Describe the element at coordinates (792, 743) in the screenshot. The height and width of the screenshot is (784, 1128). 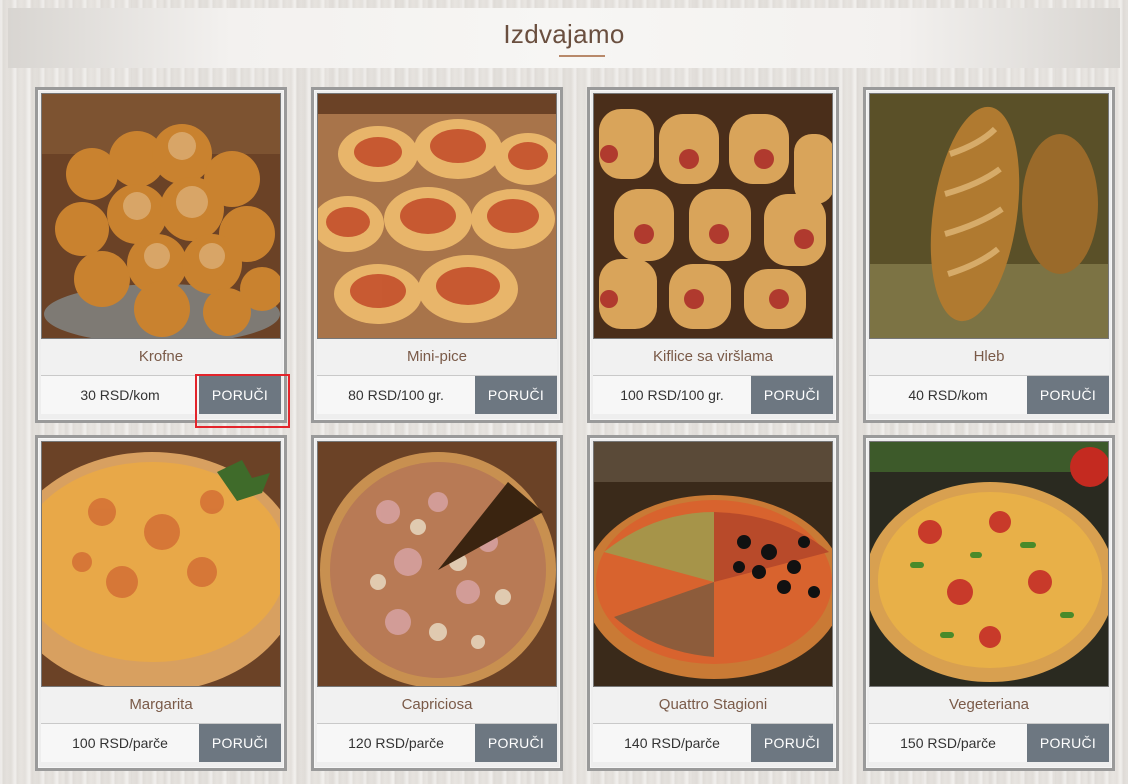
I see `order-button-quattro-stagioni: PORUČI` at that location.